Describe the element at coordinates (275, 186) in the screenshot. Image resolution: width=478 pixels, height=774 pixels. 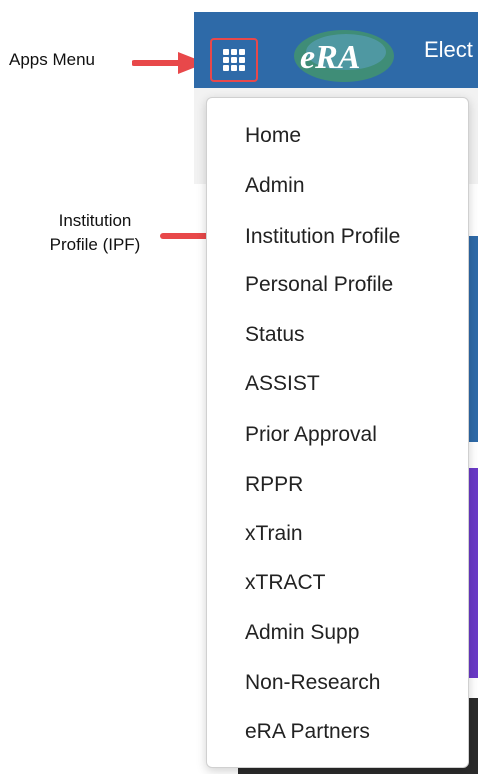
I see `menu-item-admin: Admin` at that location.